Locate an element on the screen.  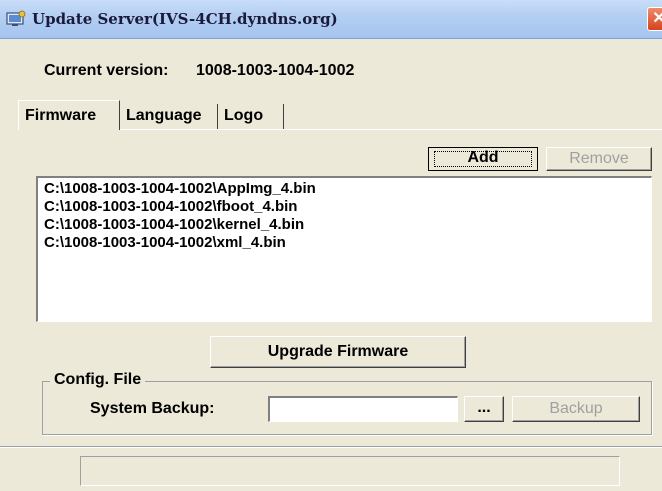
current-version-label: Current version: is located at coordinates (106, 70).